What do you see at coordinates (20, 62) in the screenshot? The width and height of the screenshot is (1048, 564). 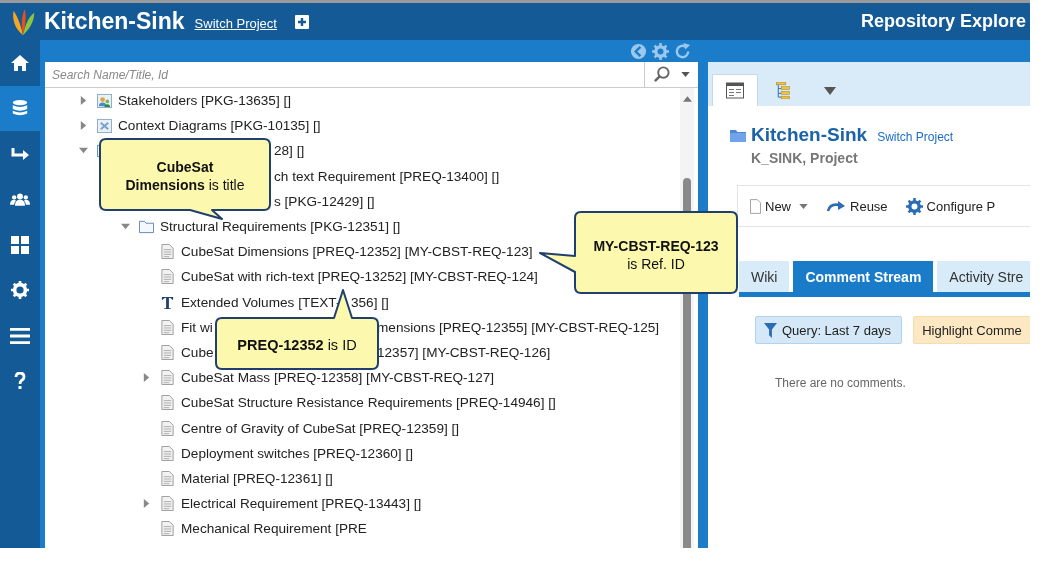 I see `home-icon` at bounding box center [20, 62].